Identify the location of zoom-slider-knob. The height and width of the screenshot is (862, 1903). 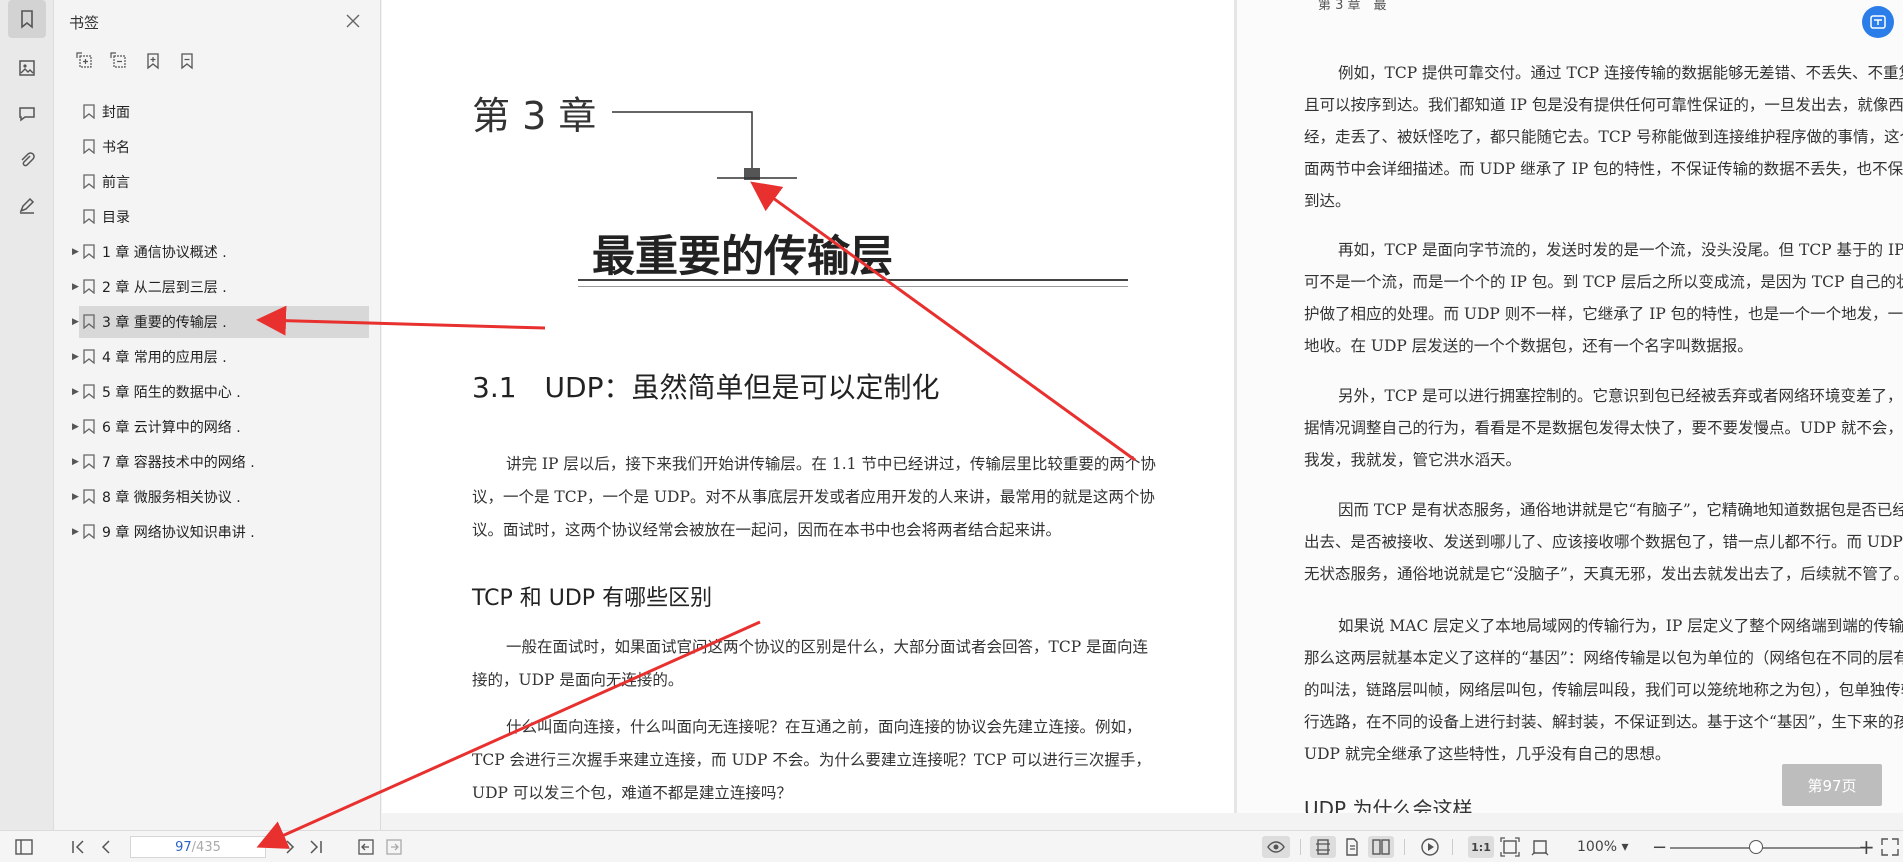
(1756, 847).